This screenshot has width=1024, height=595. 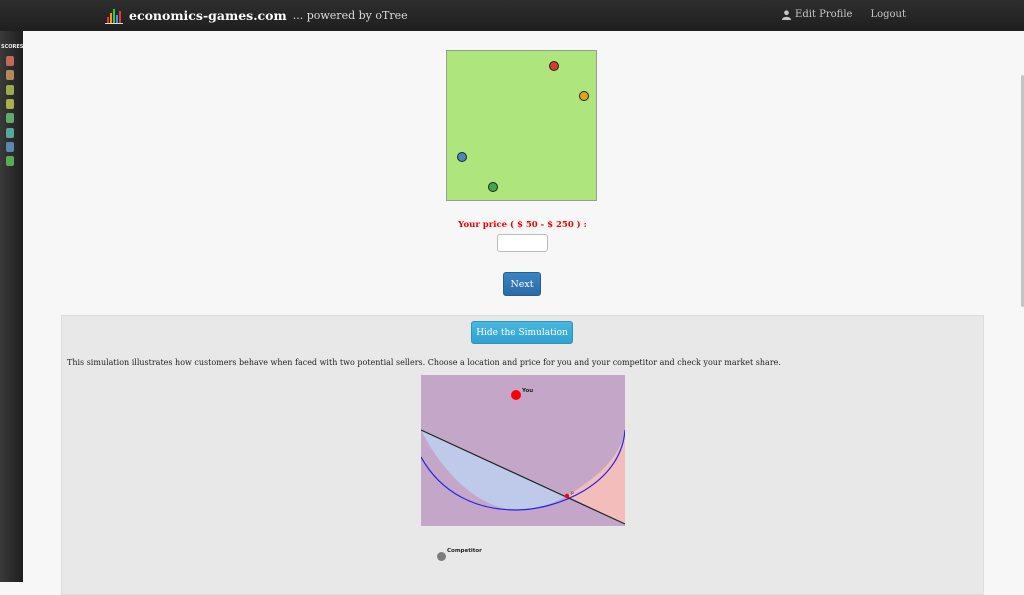 What do you see at coordinates (522, 225) in the screenshot?
I see `price-label: Your price ( $ 50 - $ 250 ) :` at bounding box center [522, 225].